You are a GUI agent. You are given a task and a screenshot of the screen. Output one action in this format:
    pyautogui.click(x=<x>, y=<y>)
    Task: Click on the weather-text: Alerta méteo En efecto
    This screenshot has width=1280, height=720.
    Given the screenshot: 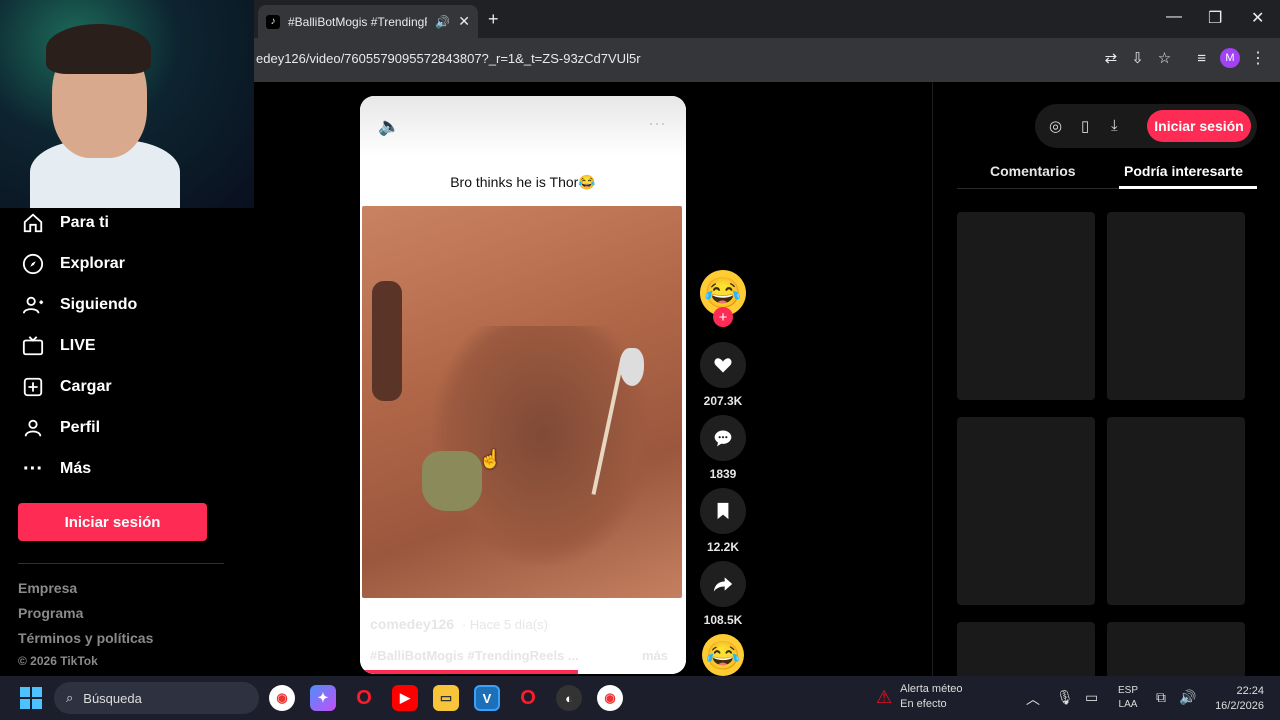 What is the action you would take?
    pyautogui.click(x=931, y=697)
    